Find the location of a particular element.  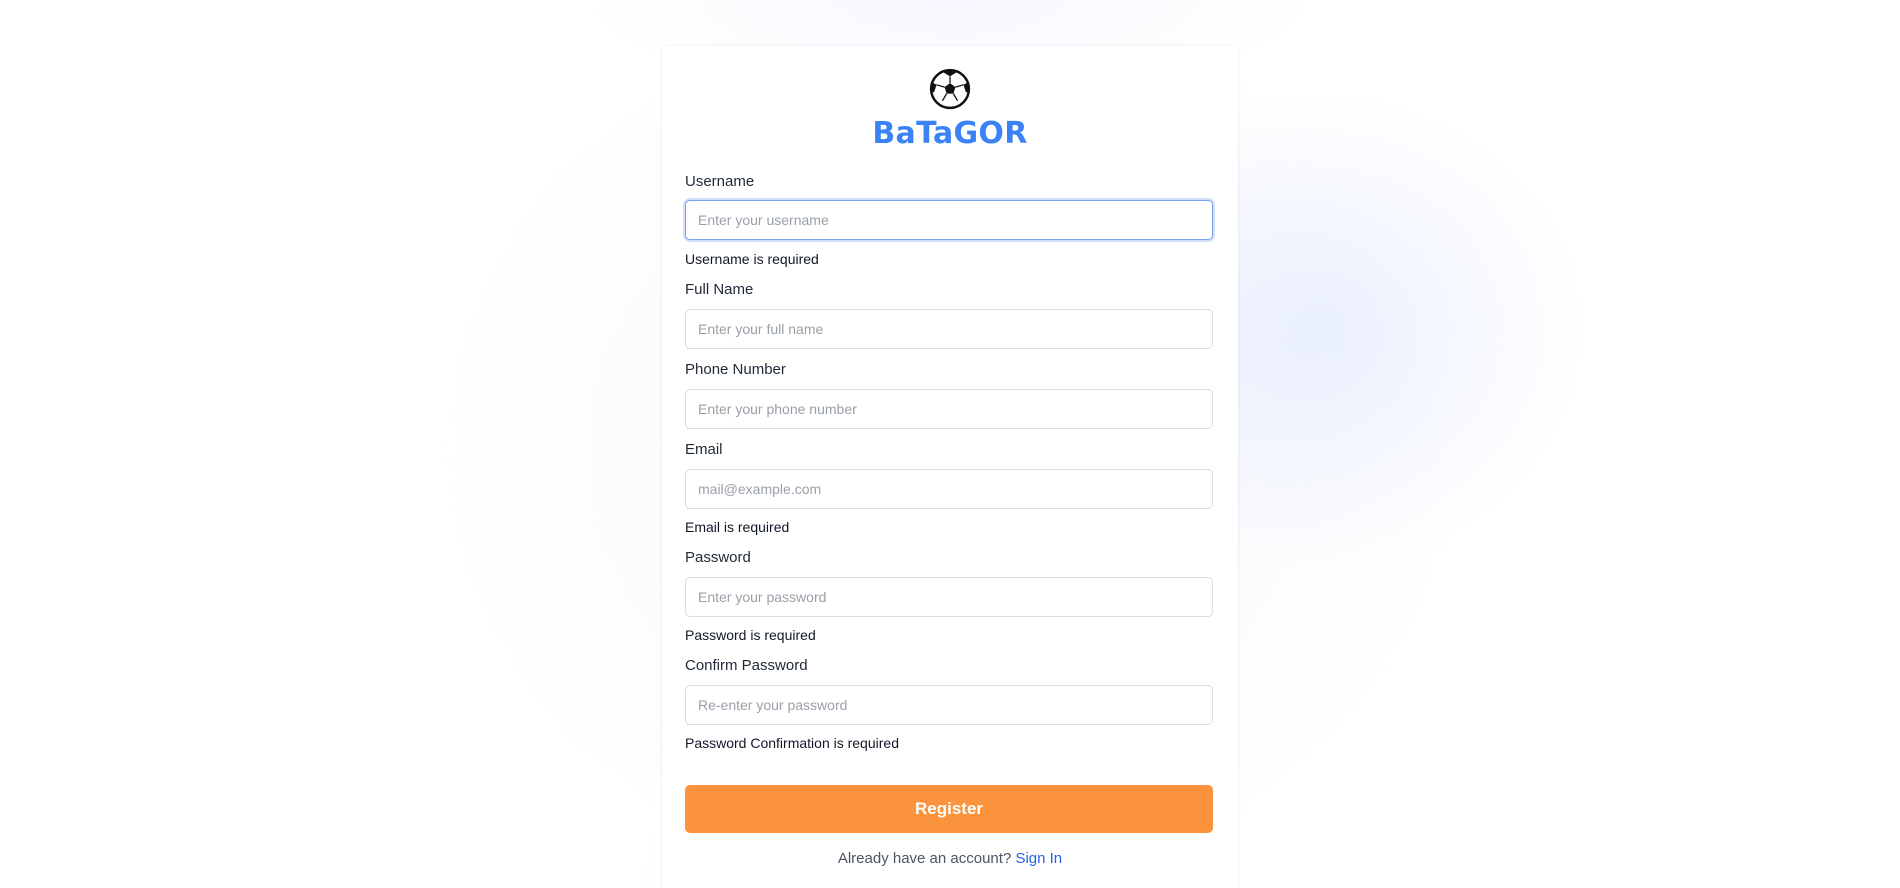

confirm-password-label: Confirm Password is located at coordinates (746, 665).